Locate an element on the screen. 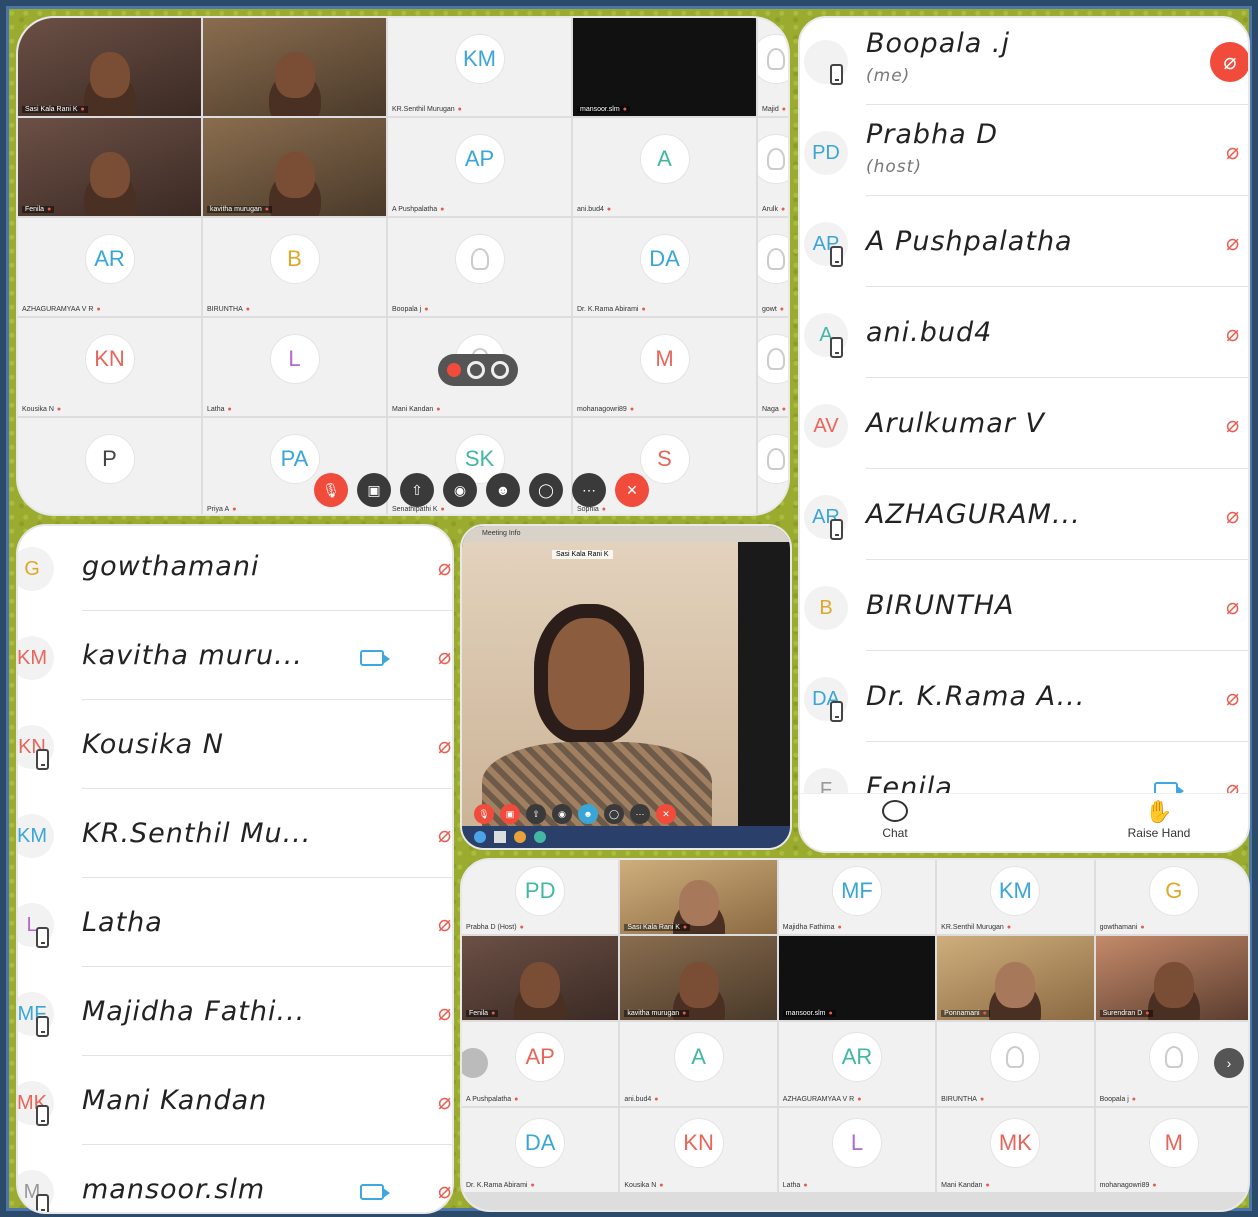 The width and height of the screenshot is (1258, 1217). participant-row: L Latha ⌀ is located at coordinates (235, 927).